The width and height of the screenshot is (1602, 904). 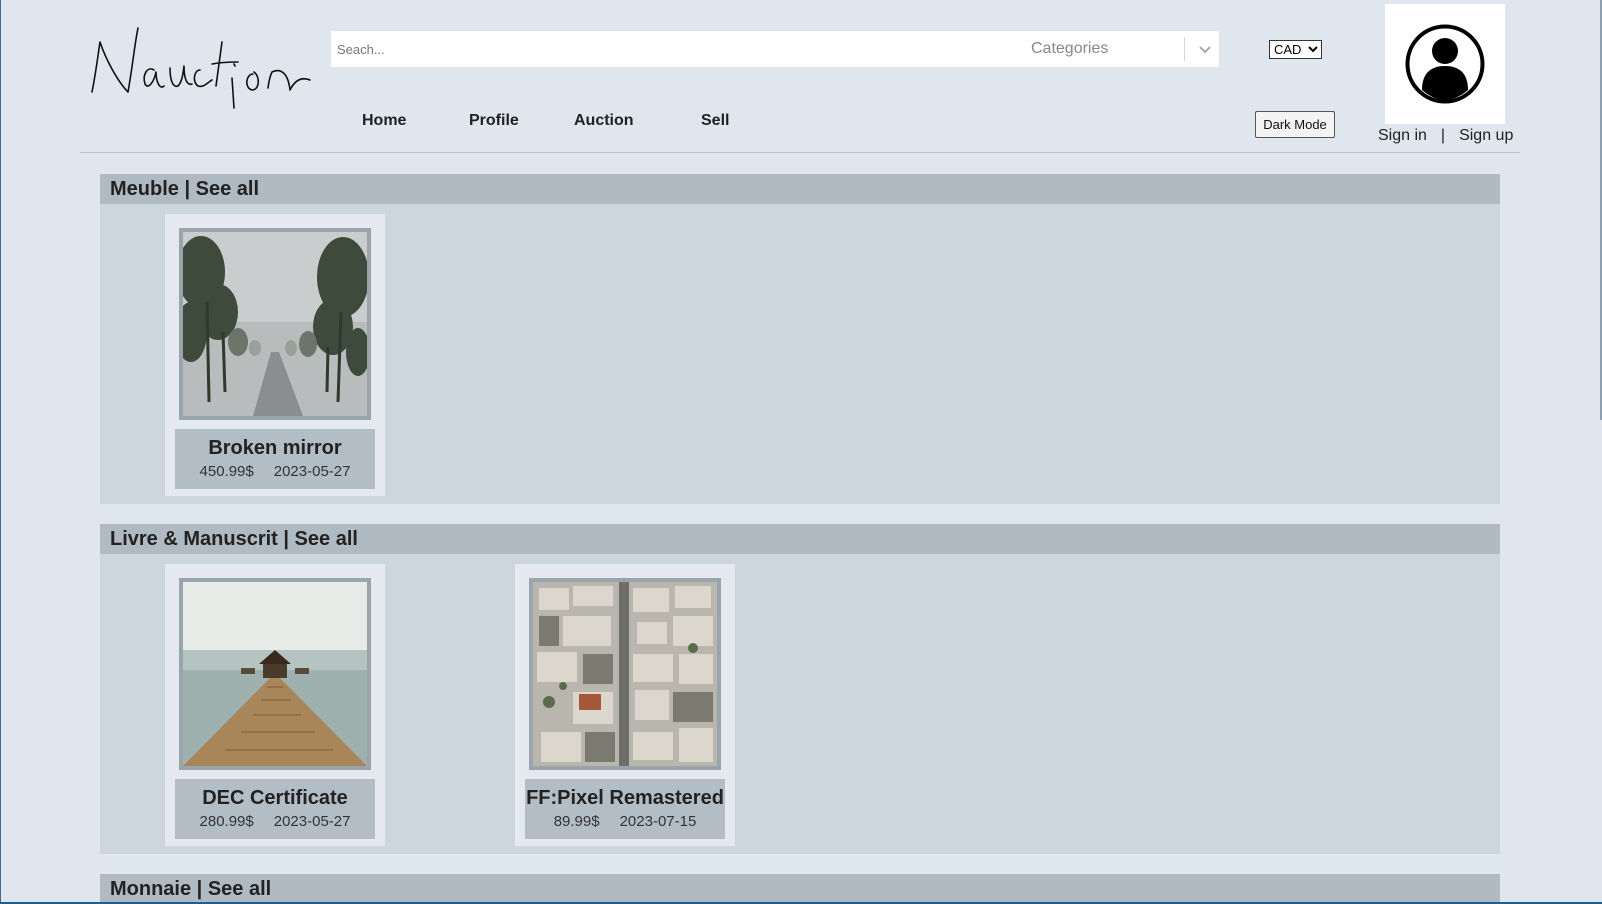 I want to click on product-card: FF:Pixel Remastered 89.99$ 2023-07-15, so click(x=625, y=705).